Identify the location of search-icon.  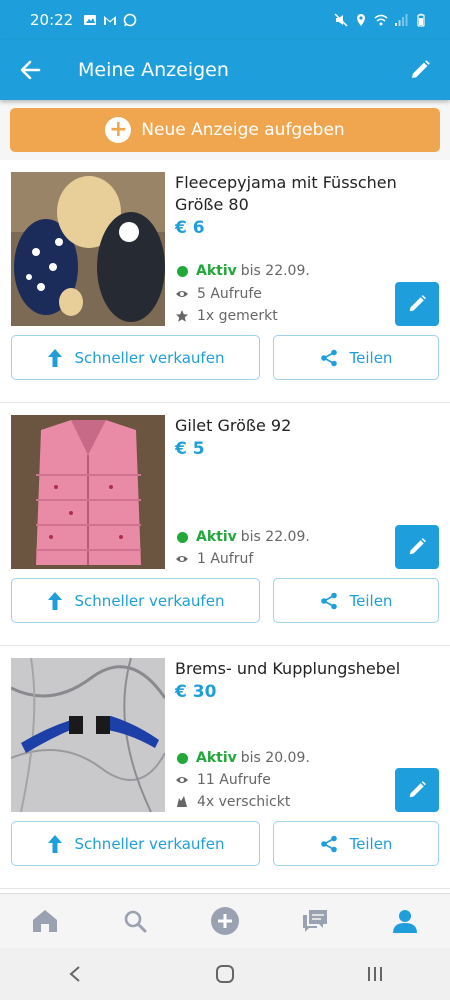
(135, 921).